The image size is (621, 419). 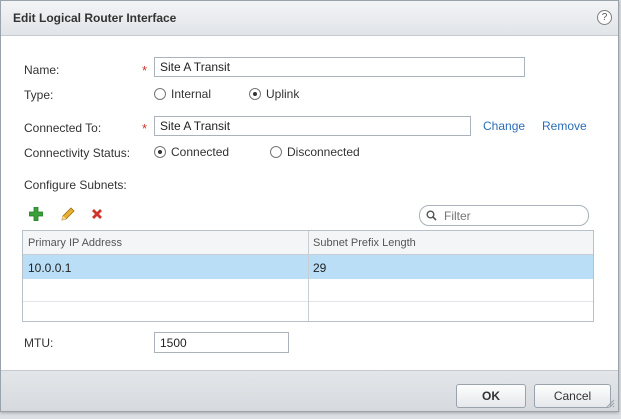 I want to click on type-uplink-label: Uplink, so click(x=283, y=94).